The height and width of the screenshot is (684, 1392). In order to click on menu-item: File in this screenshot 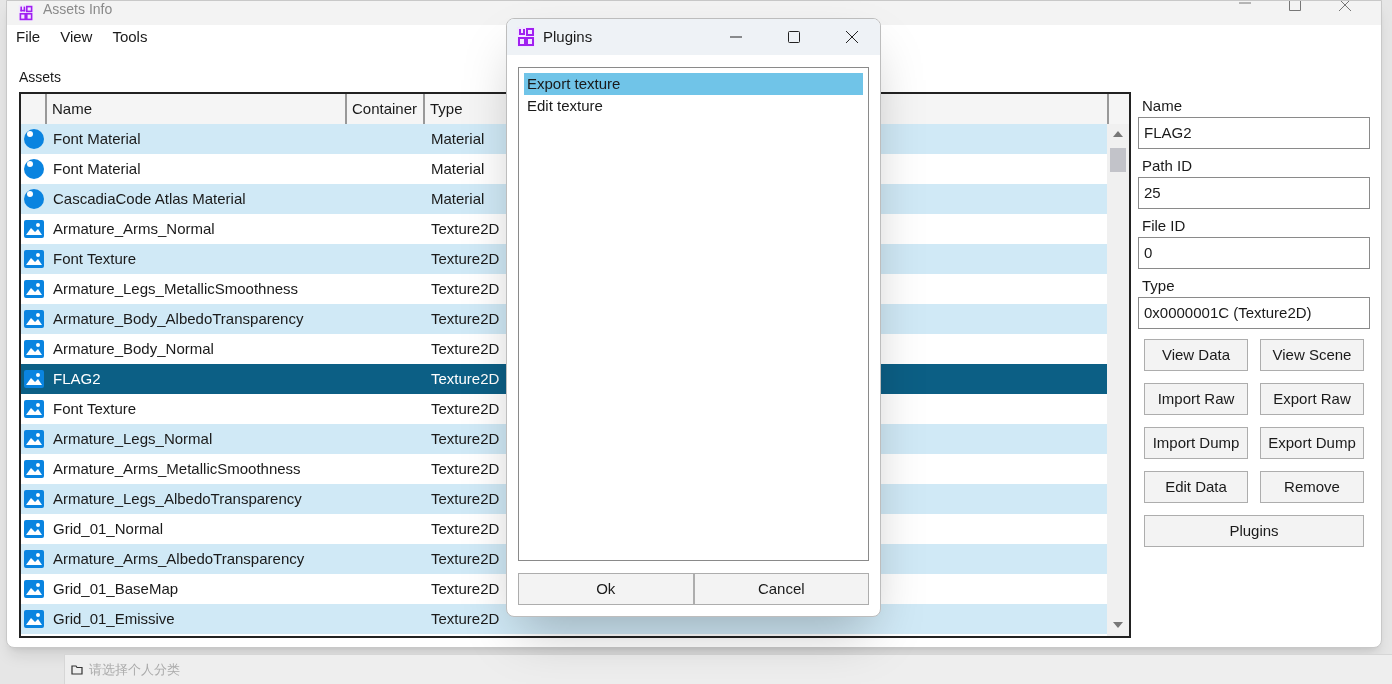, I will do `click(28, 37)`.